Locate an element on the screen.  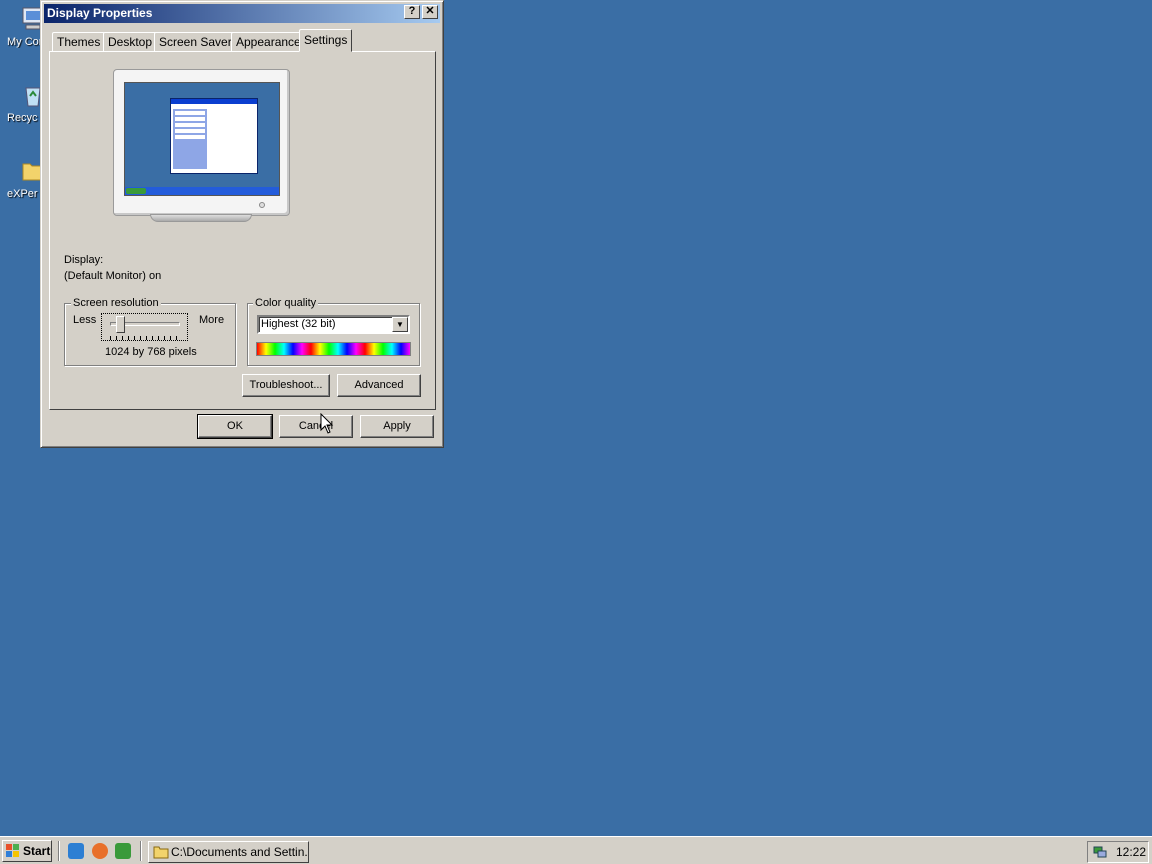
clock: 12:22 is located at coordinates (1131, 852).